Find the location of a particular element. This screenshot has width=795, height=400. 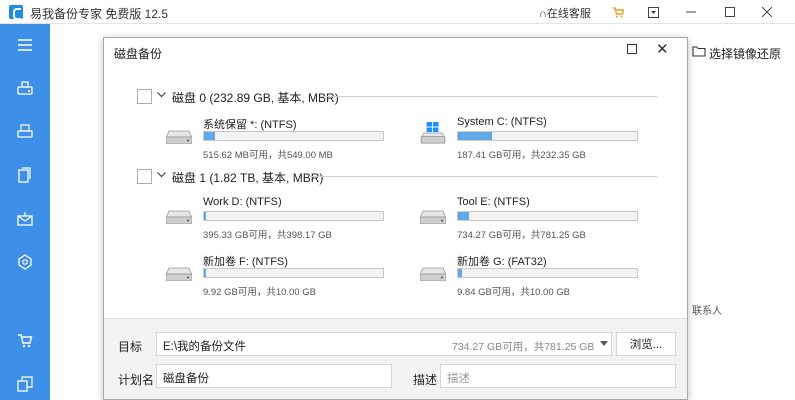

partition-item: 新加卷 G: (FAT32) 9.84 GB可用，共10.00 GB is located at coordinates (540, 275).